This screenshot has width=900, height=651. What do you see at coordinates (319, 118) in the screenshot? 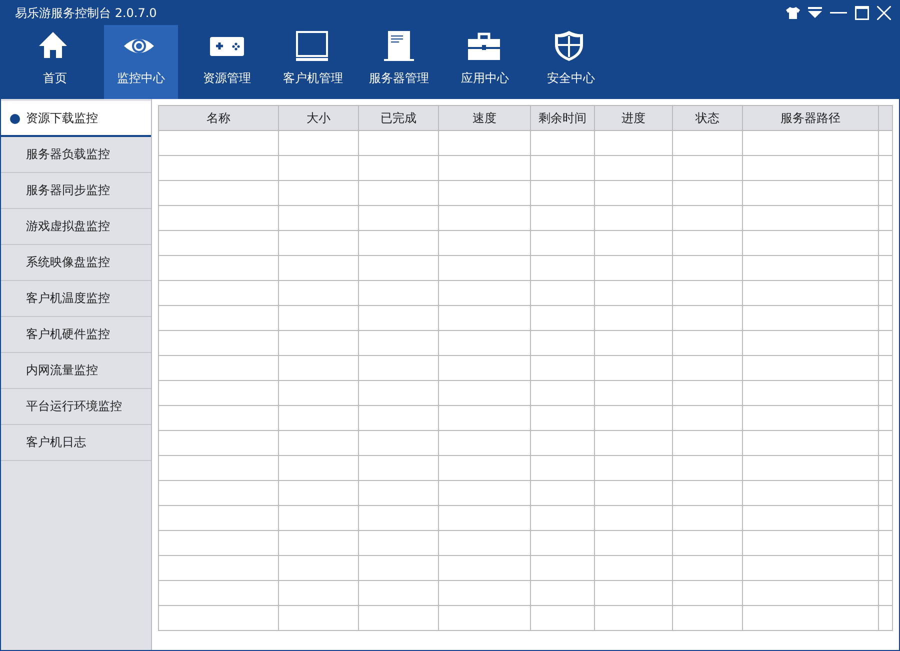
I see `column-header: 大小` at bounding box center [319, 118].